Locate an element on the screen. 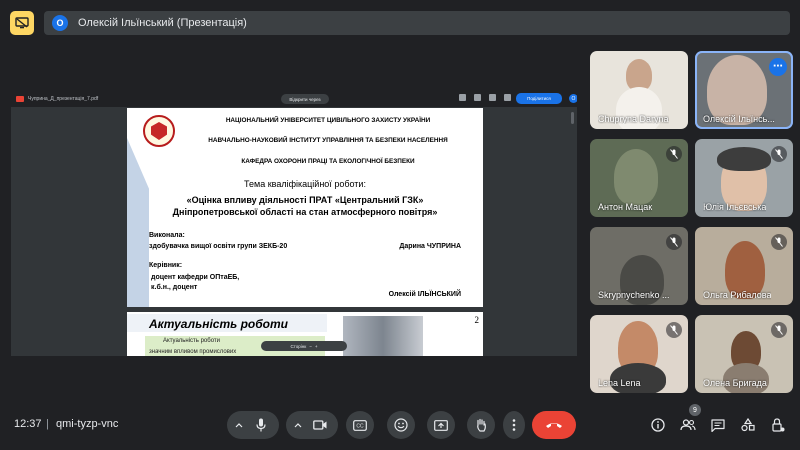 The width and height of the screenshot is (800, 450). zoom-out-icon: − is located at coordinates (310, 346).